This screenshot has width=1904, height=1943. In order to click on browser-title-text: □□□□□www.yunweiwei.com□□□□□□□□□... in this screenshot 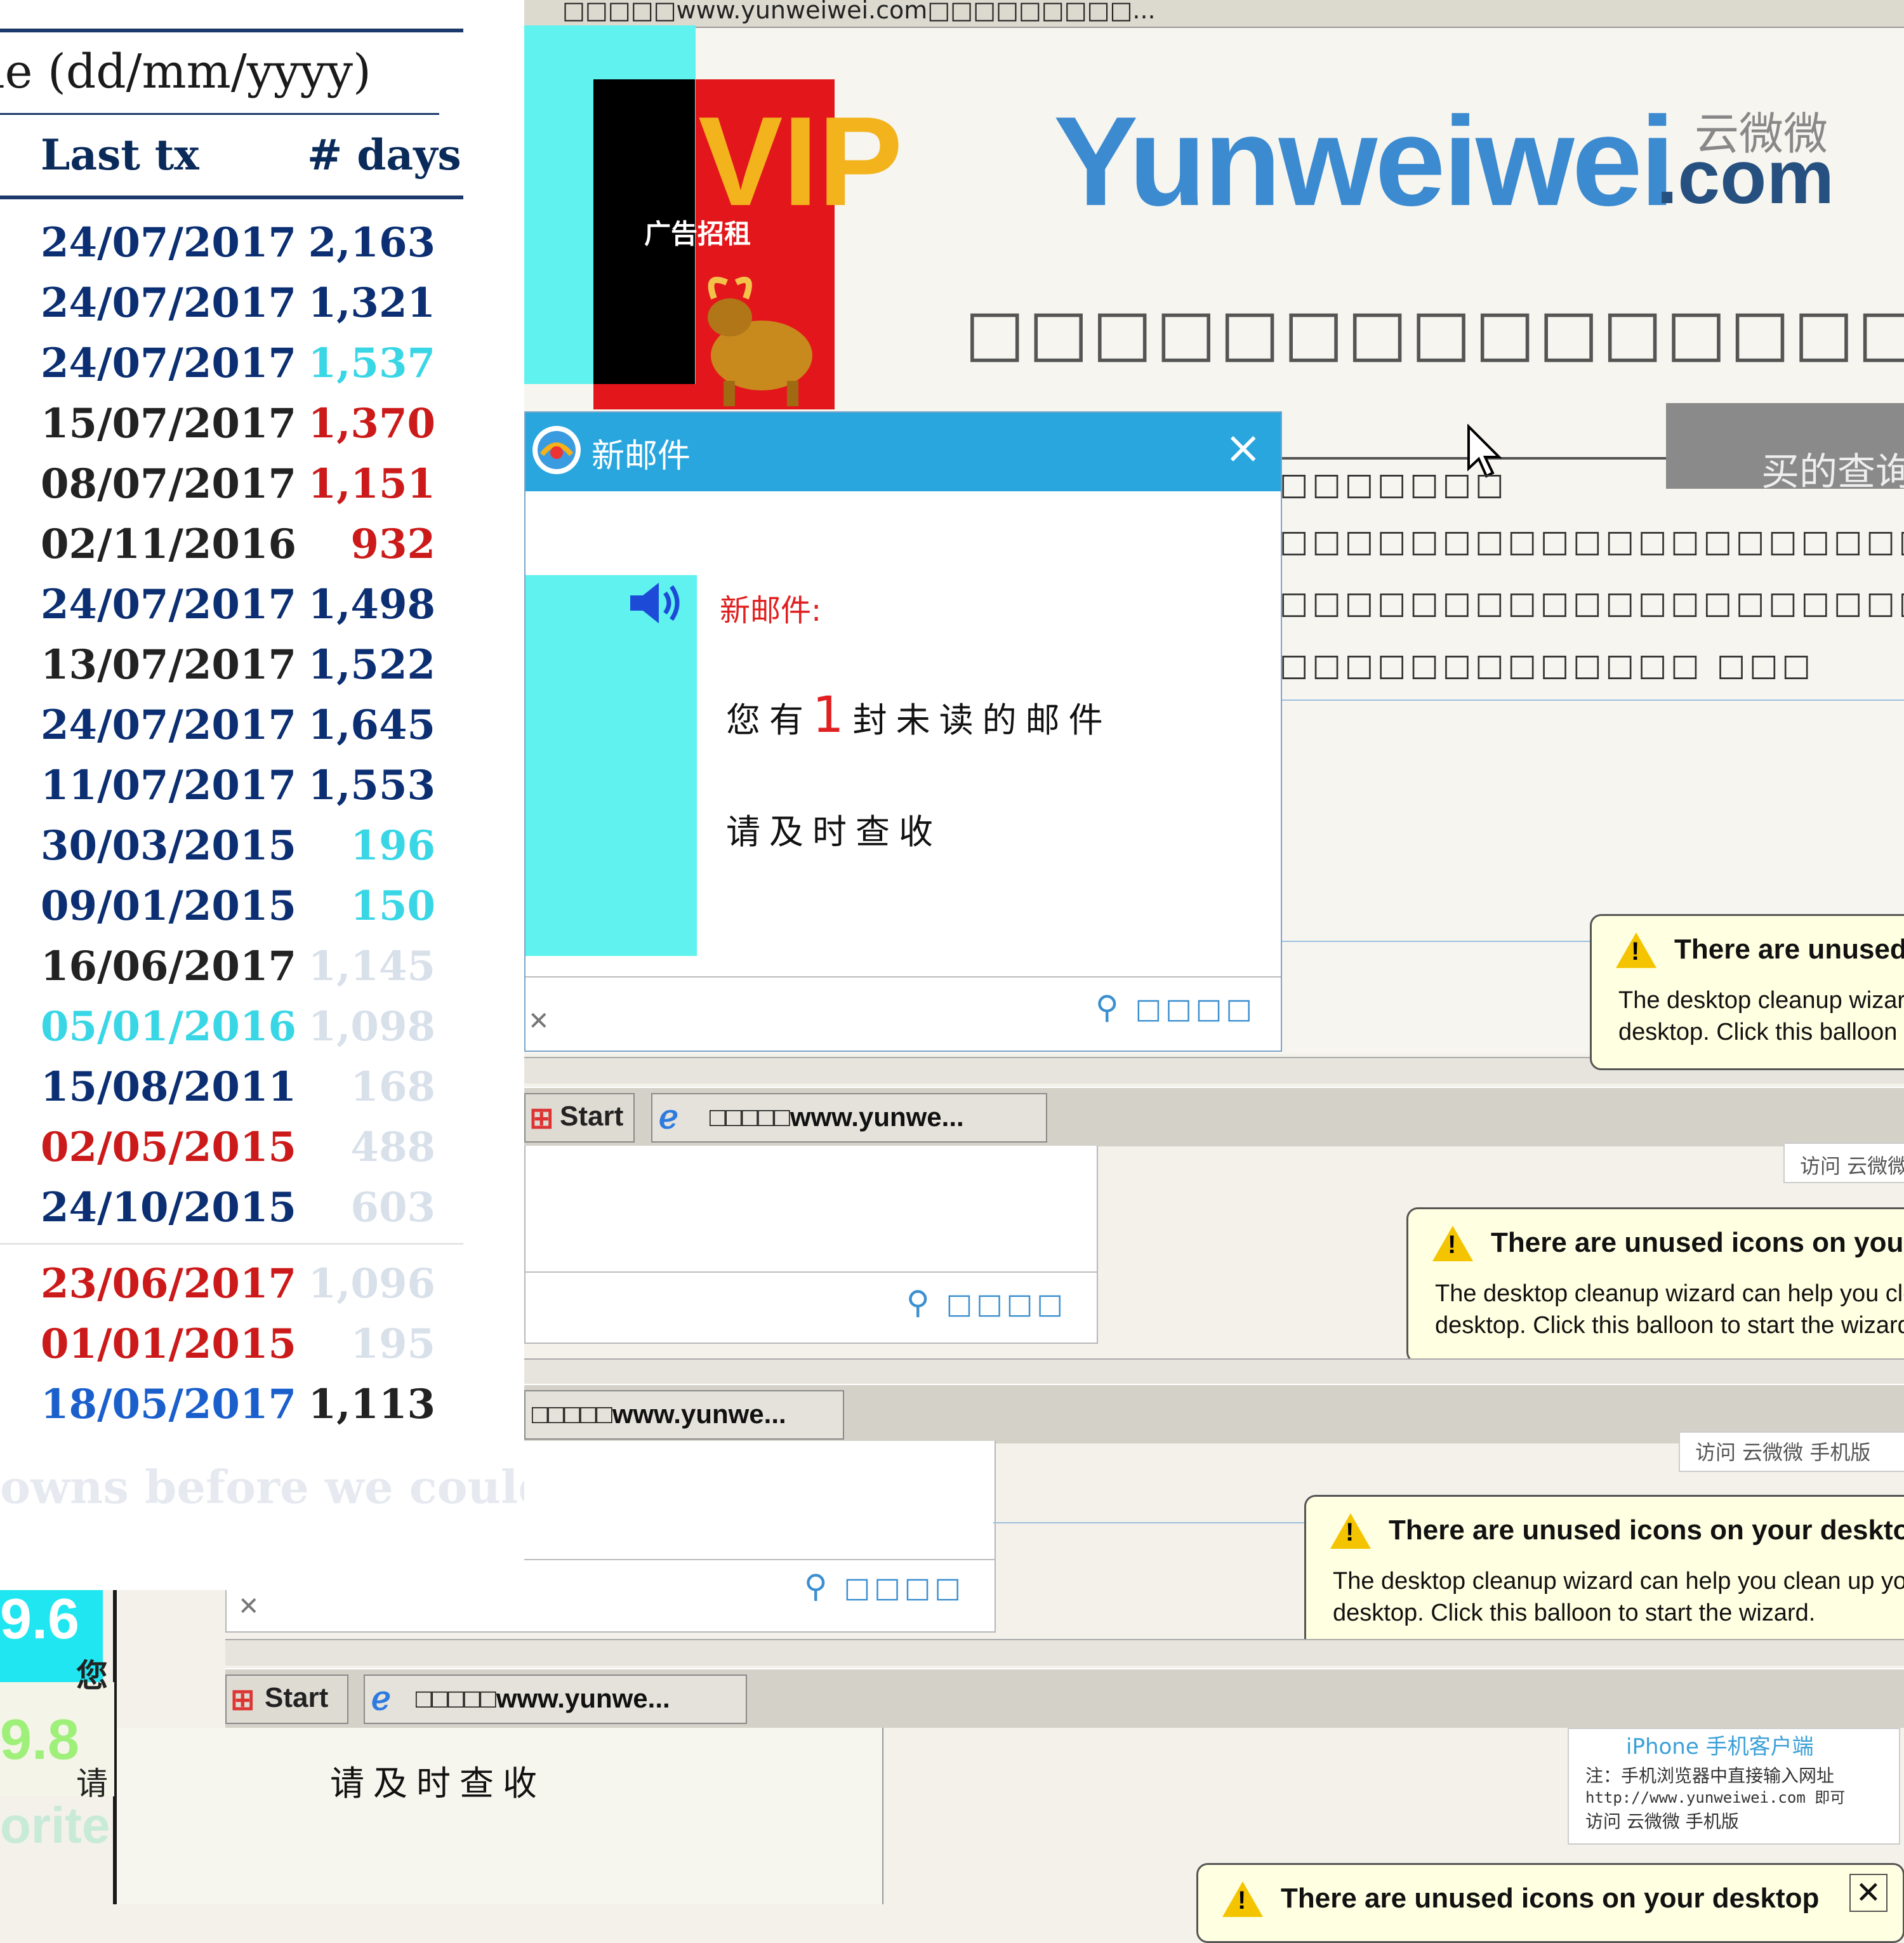, I will do `click(859, 12)`.